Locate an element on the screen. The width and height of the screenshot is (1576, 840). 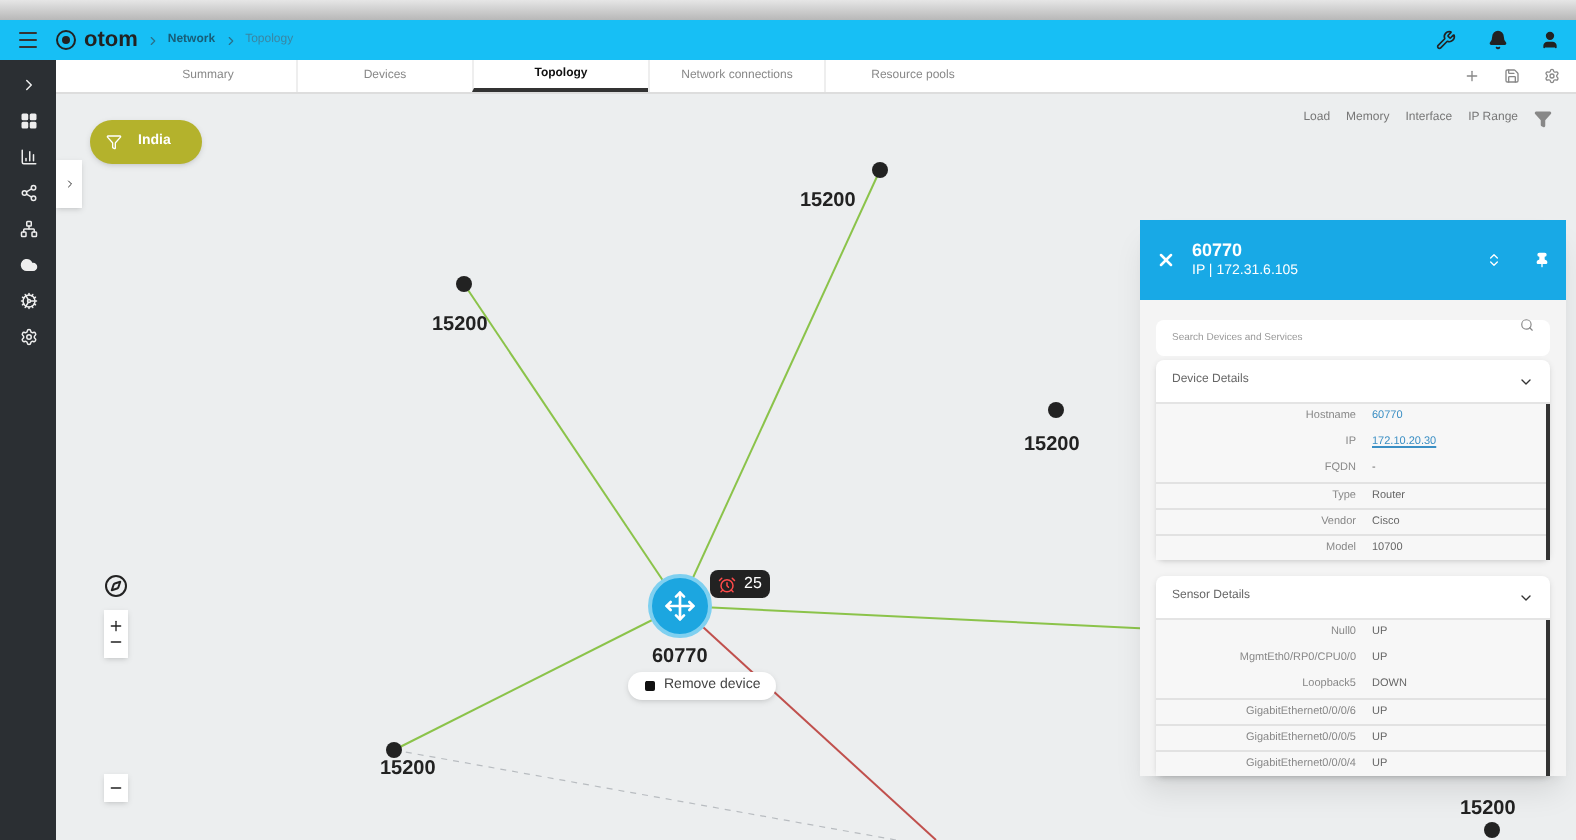
side-drawer-toggle is located at coordinates (69, 184).